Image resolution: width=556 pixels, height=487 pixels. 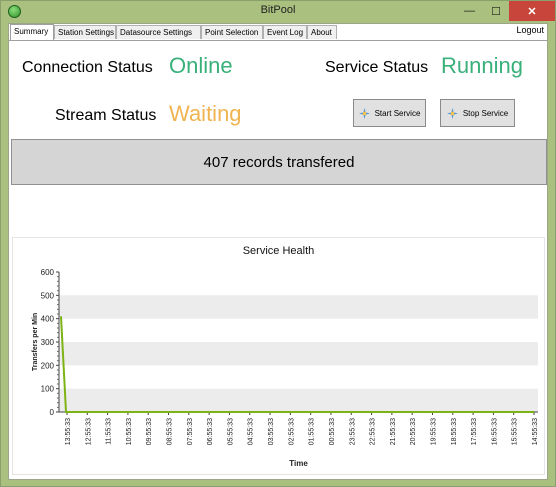 I want to click on x-tick-label: 15:55:33, so click(x=515, y=431).